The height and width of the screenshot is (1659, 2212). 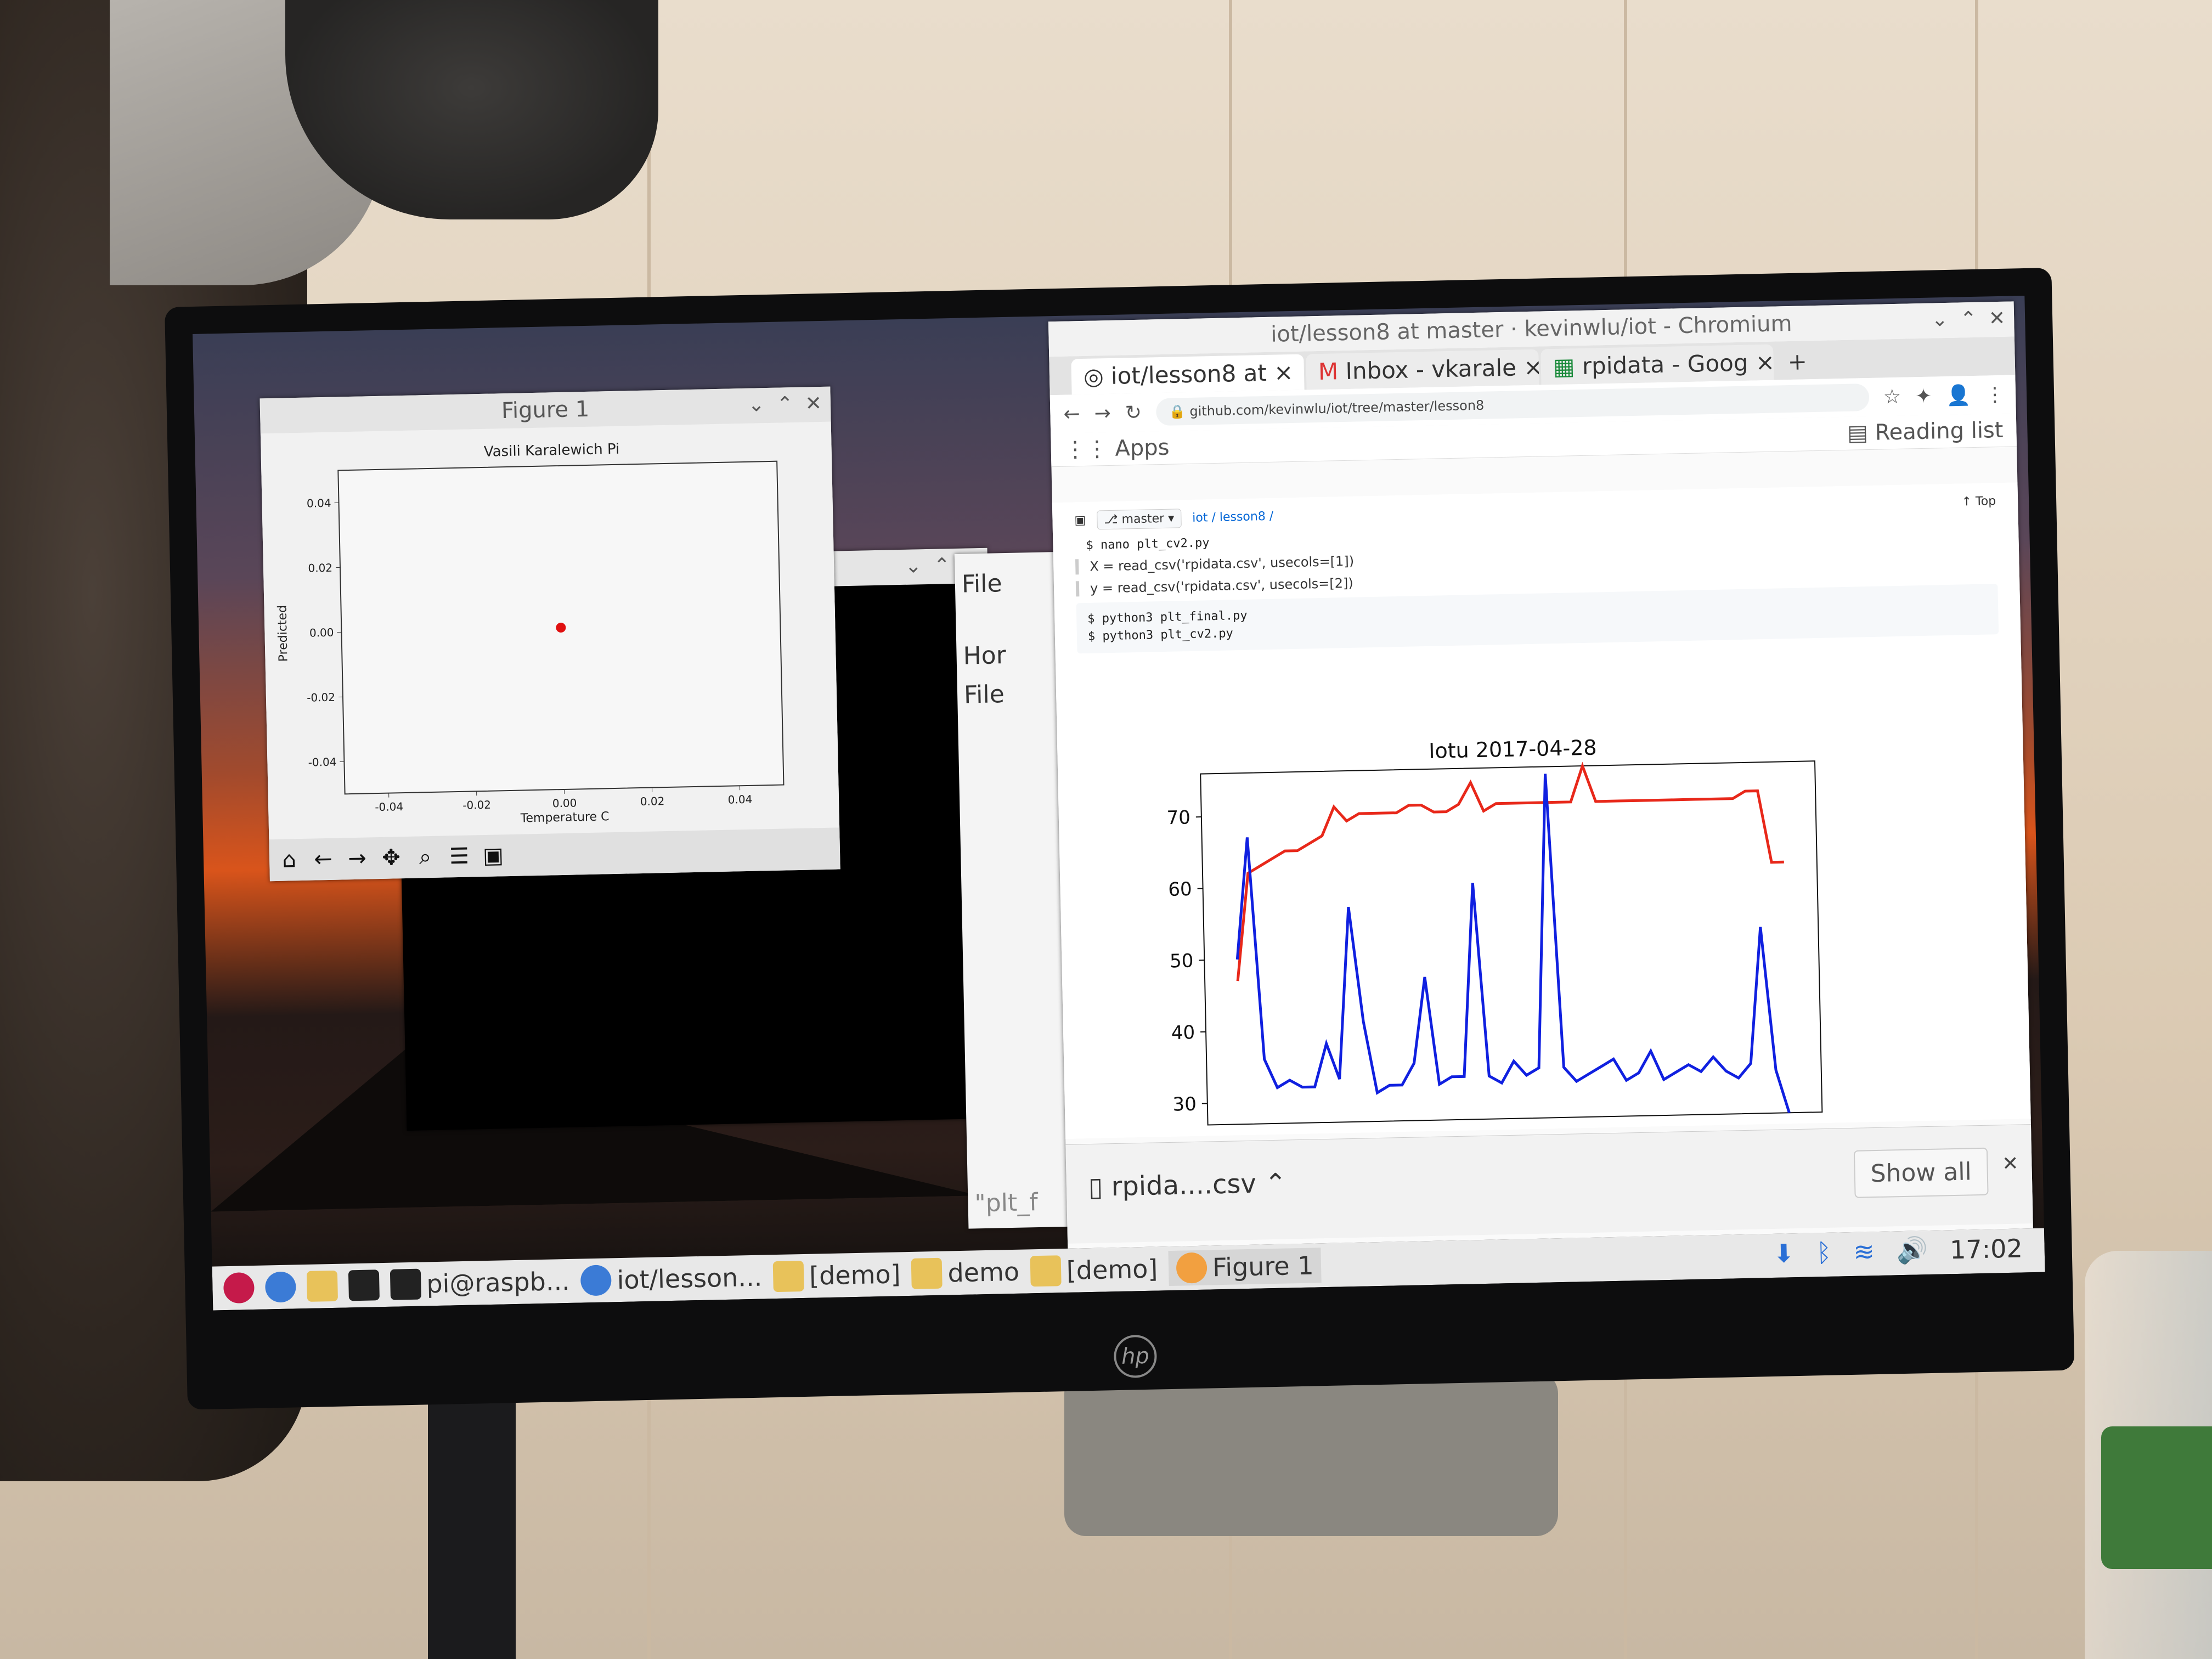 I want to click on top-link-label: Top, so click(x=1985, y=502).